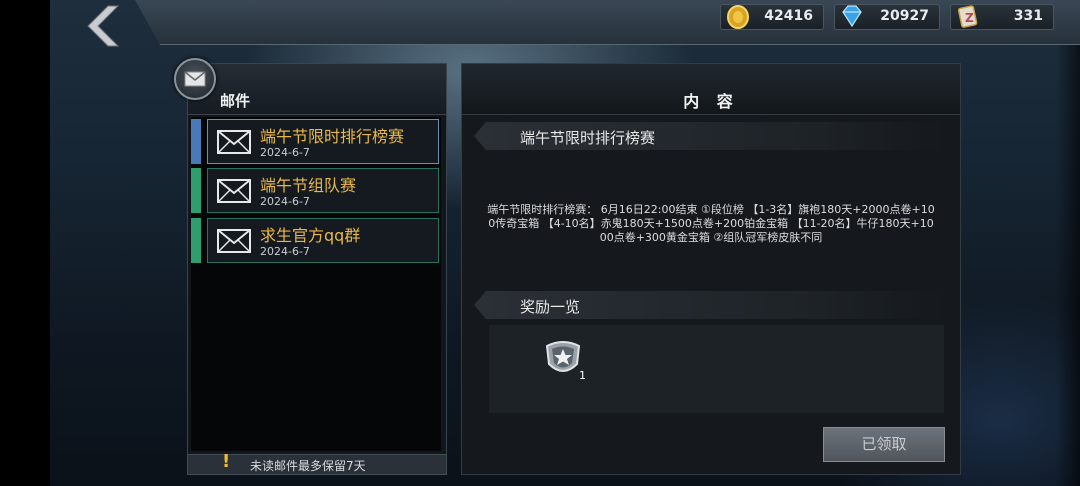 The image size is (1080, 486). Describe the element at coordinates (582, 375) in the screenshot. I see `reward-count: 1` at that location.